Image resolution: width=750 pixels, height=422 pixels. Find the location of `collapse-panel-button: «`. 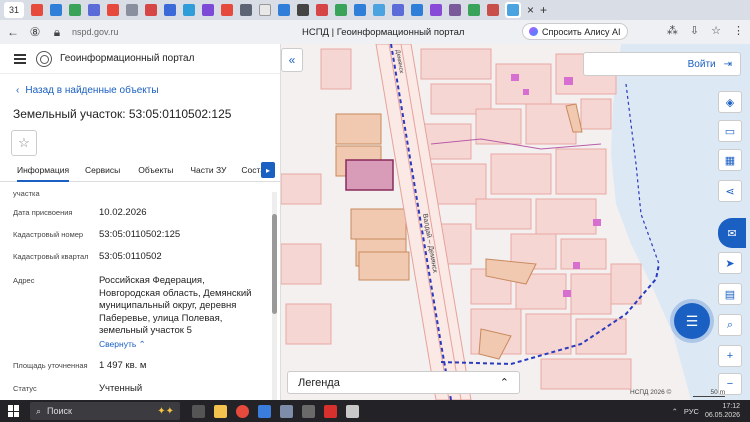

collapse-panel-button: « is located at coordinates (292, 60).